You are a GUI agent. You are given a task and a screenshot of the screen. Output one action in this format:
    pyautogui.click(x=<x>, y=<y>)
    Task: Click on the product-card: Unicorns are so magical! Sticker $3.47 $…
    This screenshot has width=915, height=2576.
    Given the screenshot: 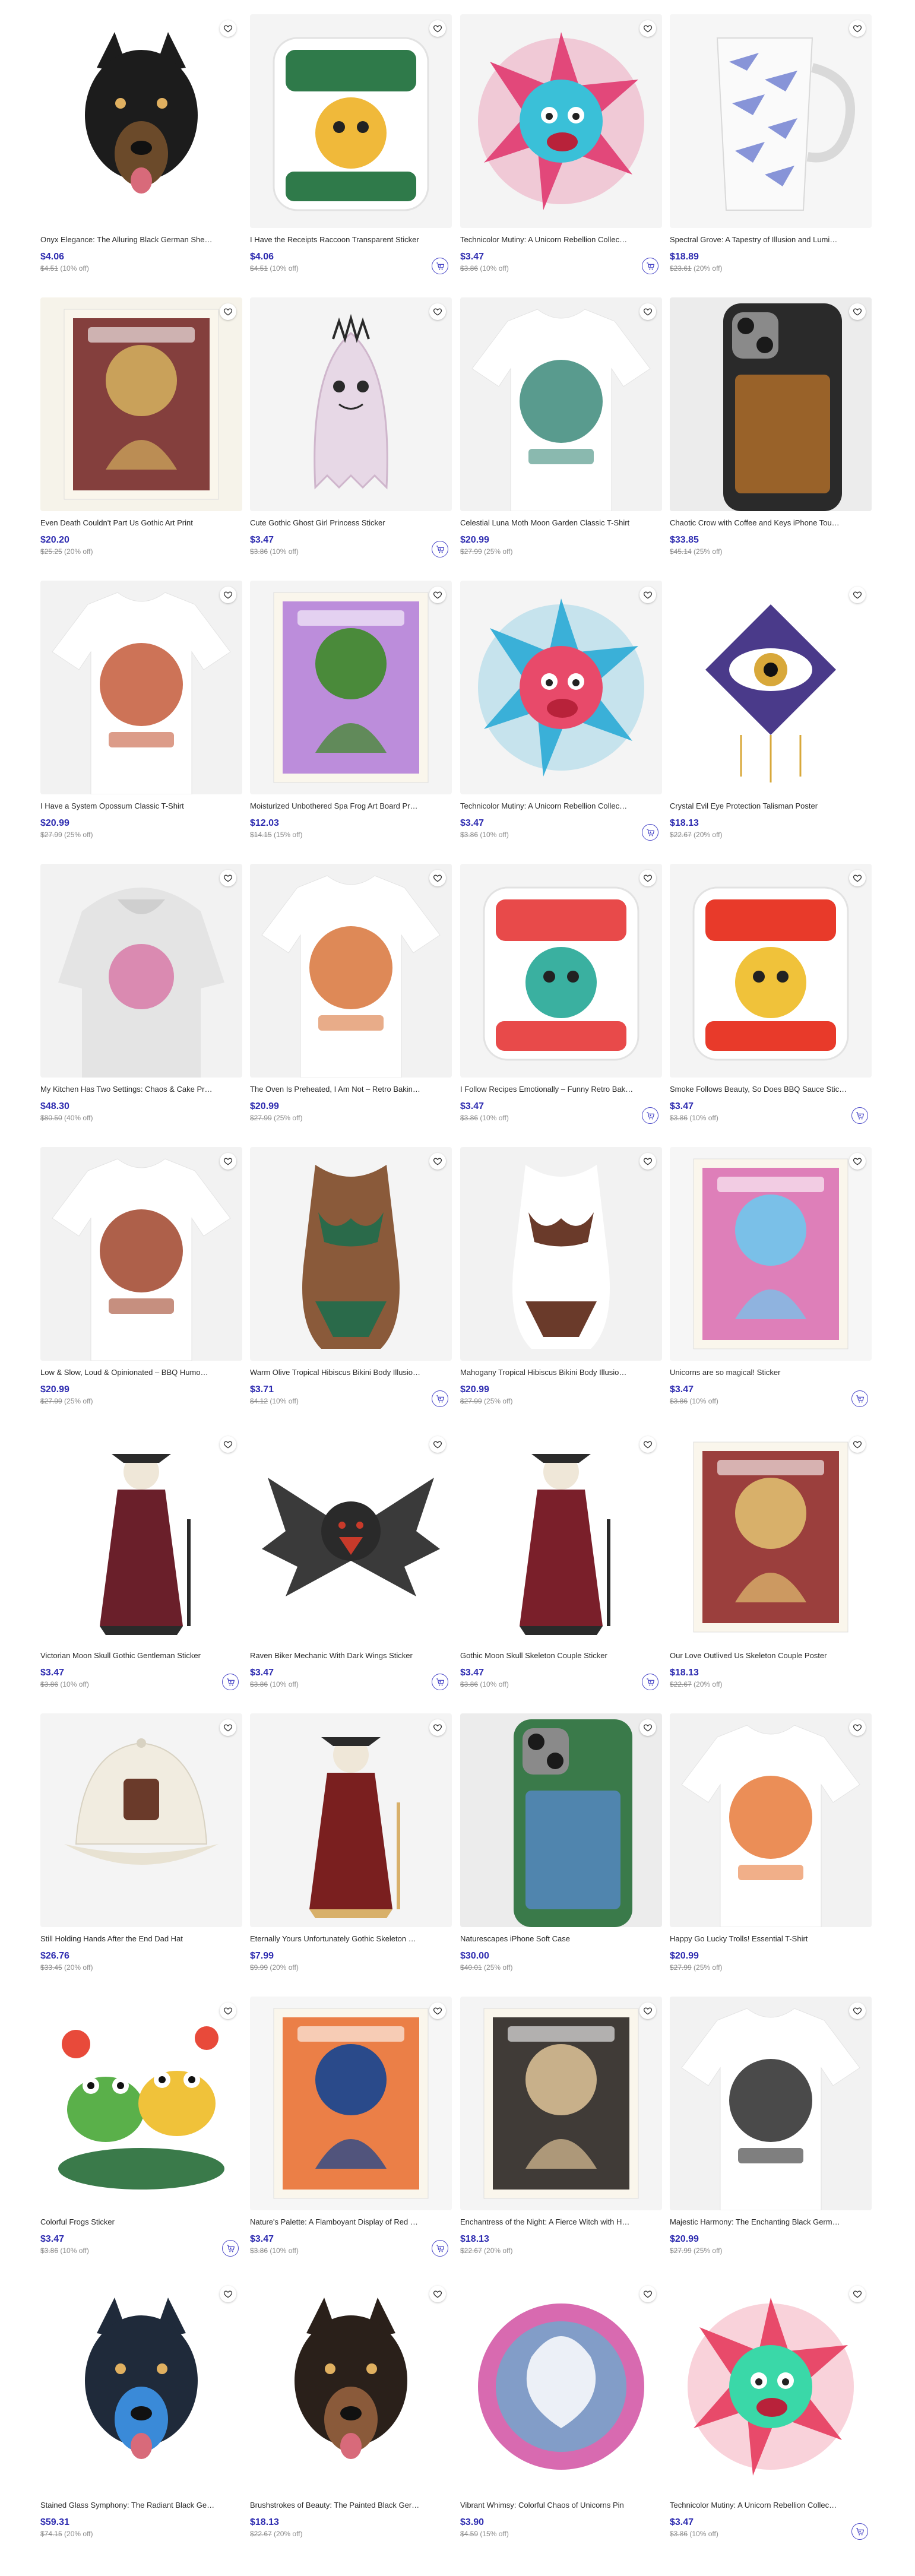 What is the action you would take?
    pyautogui.click(x=771, y=1286)
    